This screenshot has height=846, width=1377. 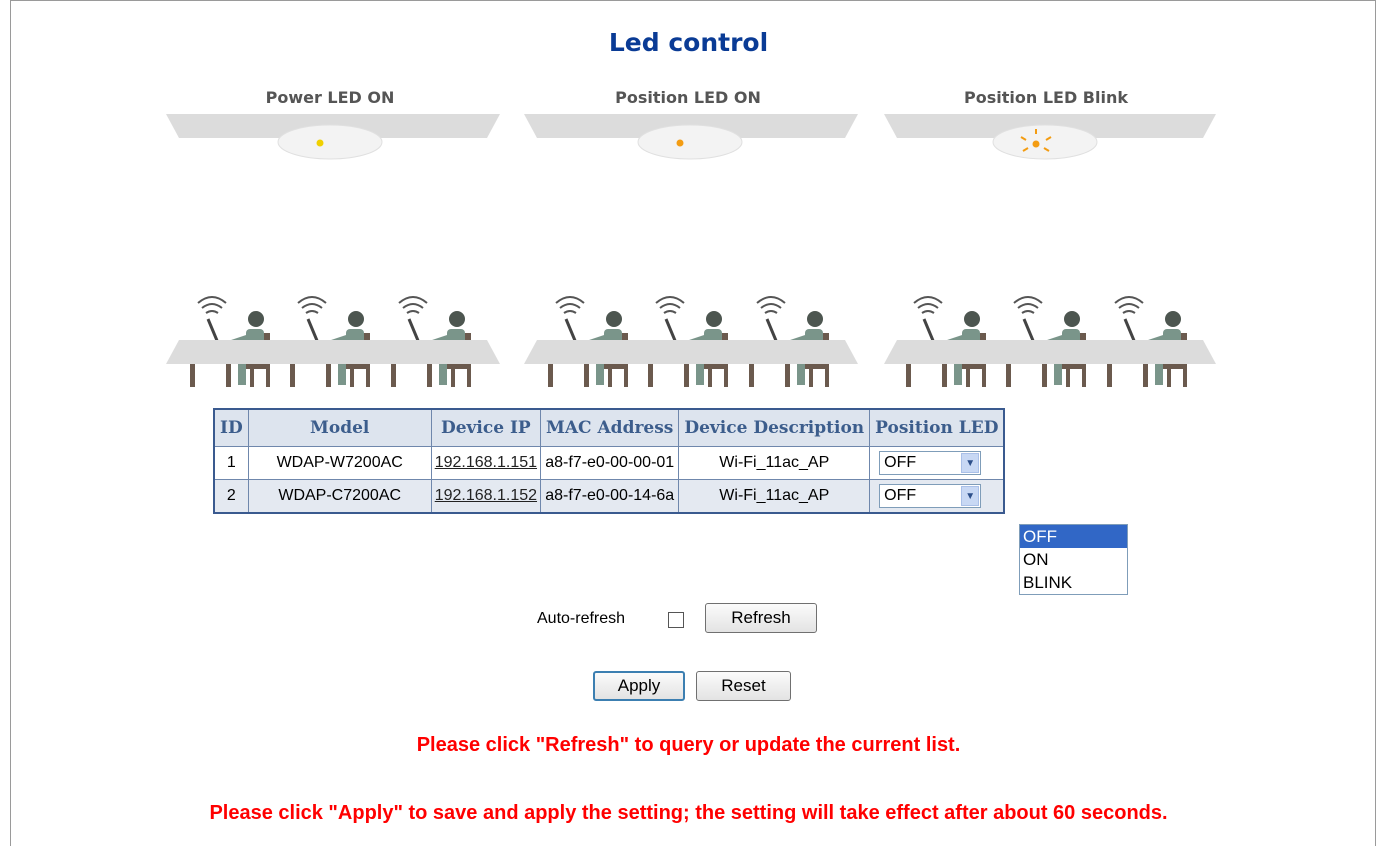 What do you see at coordinates (486, 463) in the screenshot?
I see `cell-device-ip-link: 192.168.1.151` at bounding box center [486, 463].